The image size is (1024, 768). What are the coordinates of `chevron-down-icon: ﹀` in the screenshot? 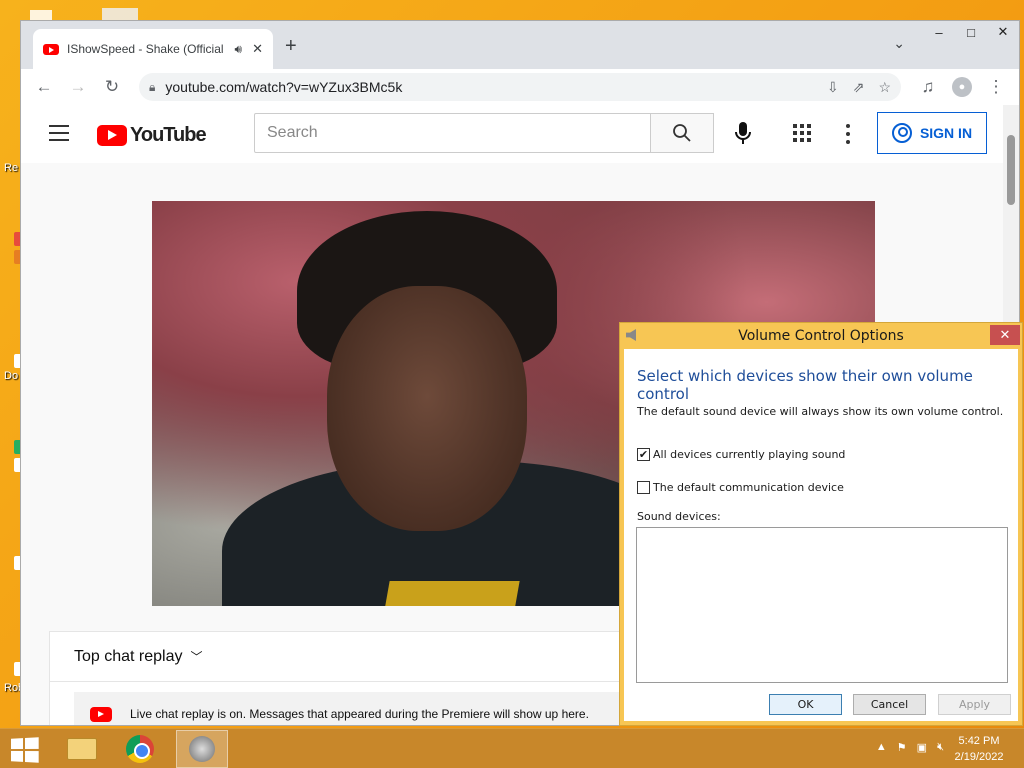 It's located at (196, 657).